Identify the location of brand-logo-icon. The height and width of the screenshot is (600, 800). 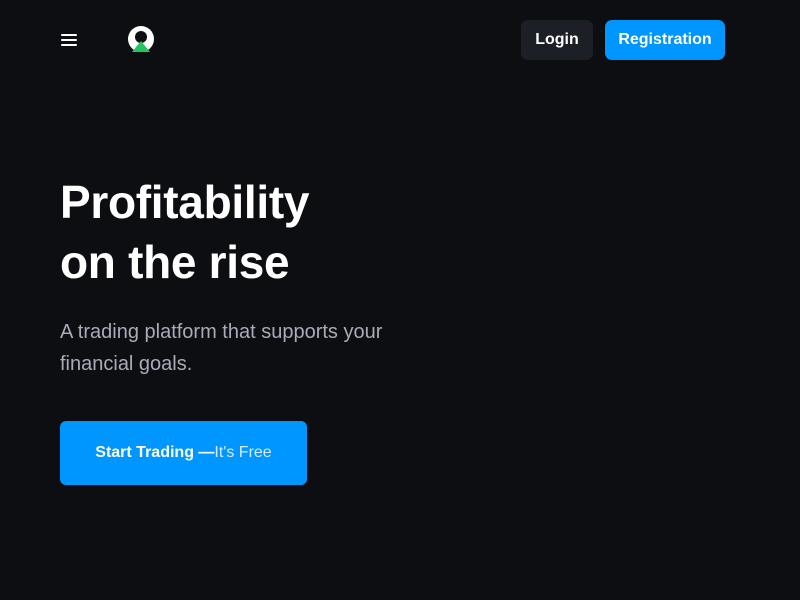
(141, 39).